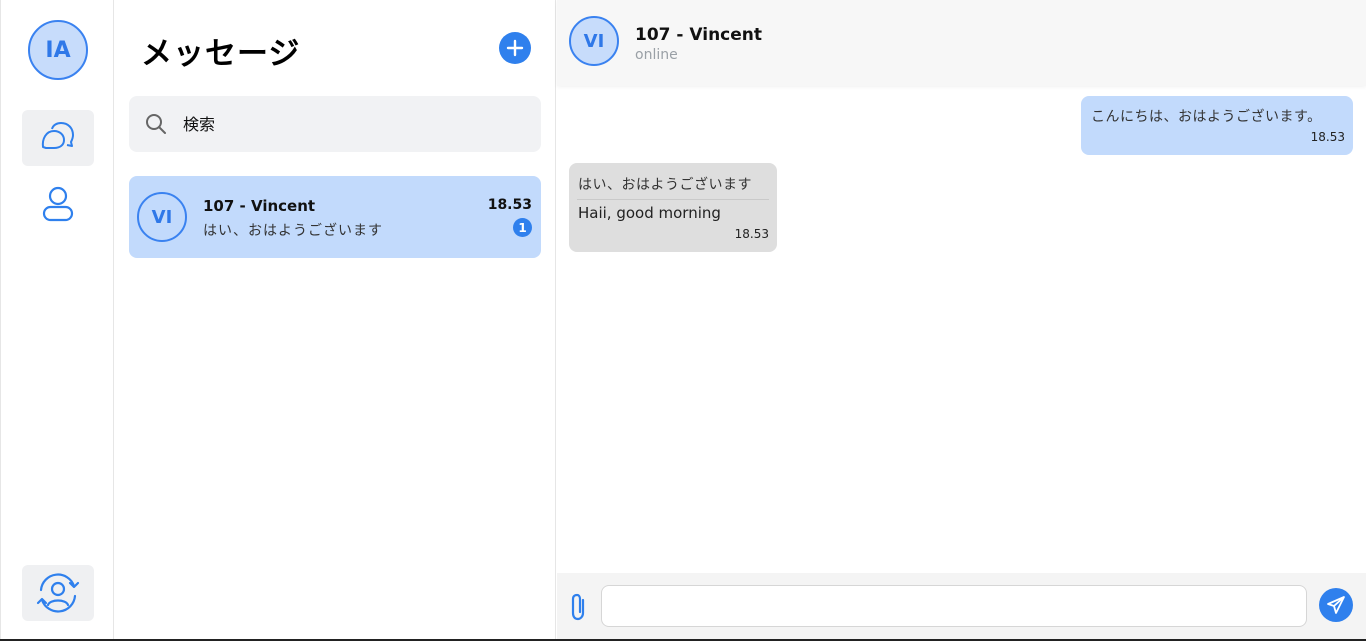 This screenshot has width=1366, height=641. Describe the element at coordinates (522, 227) in the screenshot. I see `unread-badge: 1` at that location.